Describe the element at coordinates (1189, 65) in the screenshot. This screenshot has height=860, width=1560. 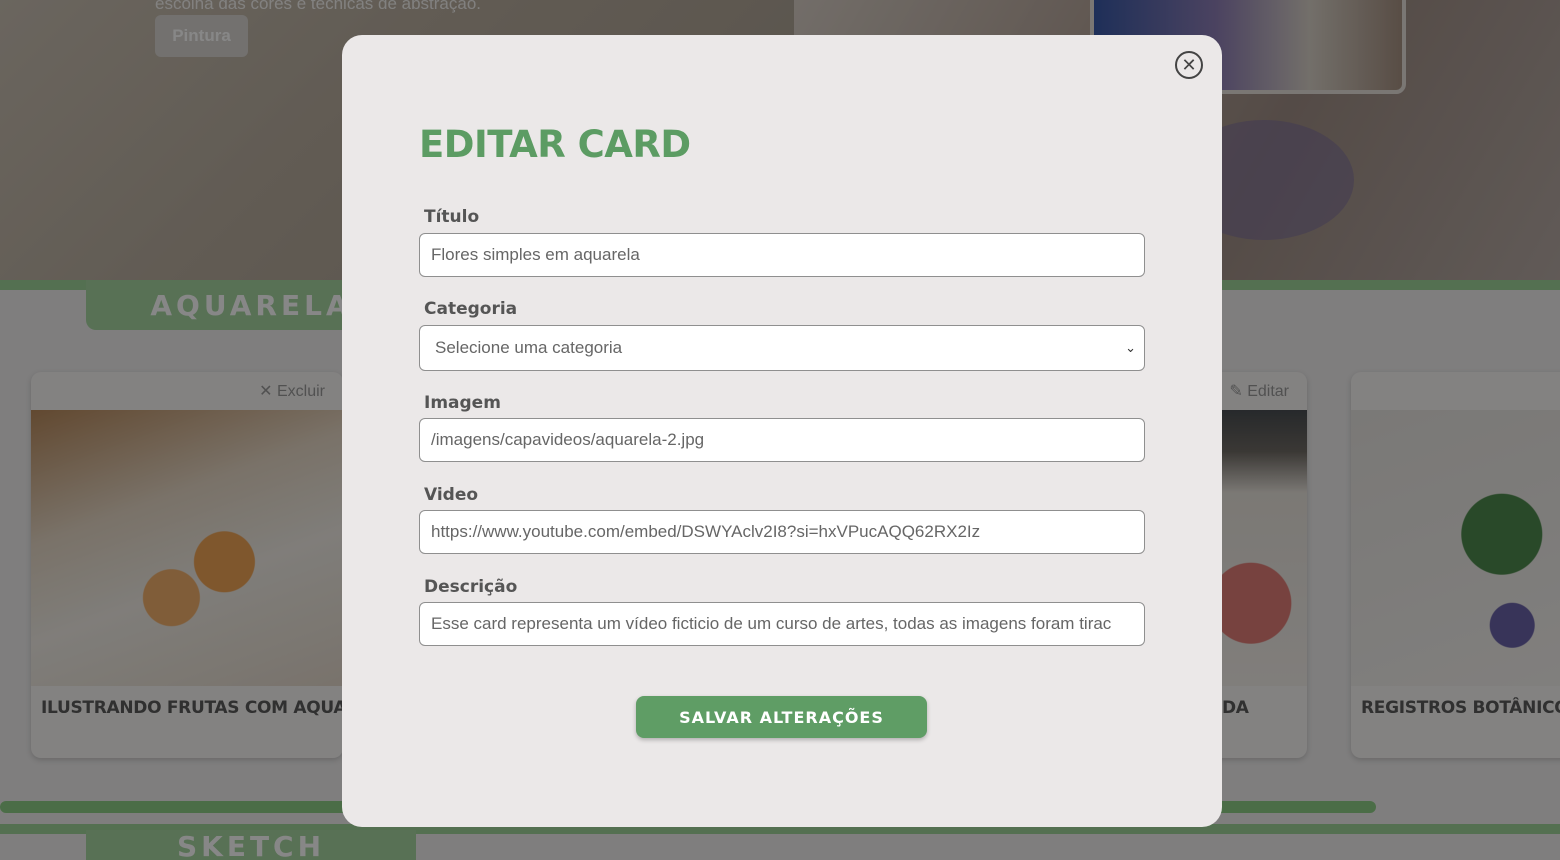
I see `close-icon: ✕` at that location.